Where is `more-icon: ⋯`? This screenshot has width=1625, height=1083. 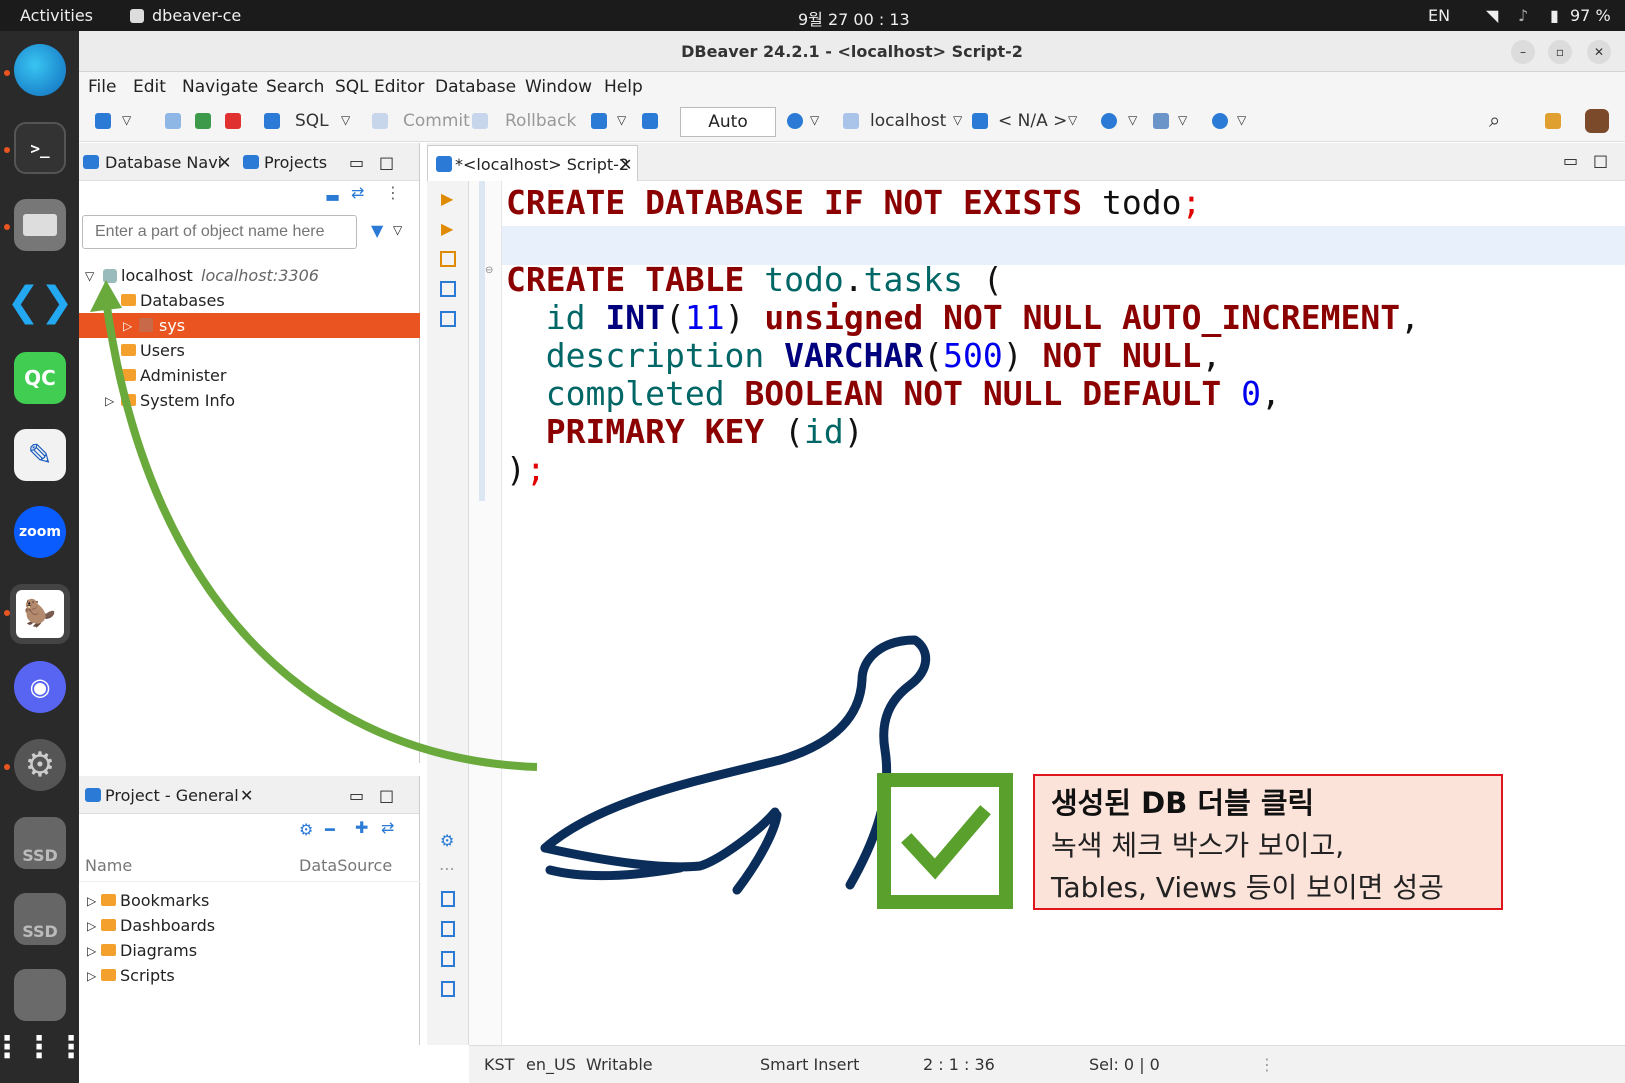
more-icon: ⋯ is located at coordinates (447, 868).